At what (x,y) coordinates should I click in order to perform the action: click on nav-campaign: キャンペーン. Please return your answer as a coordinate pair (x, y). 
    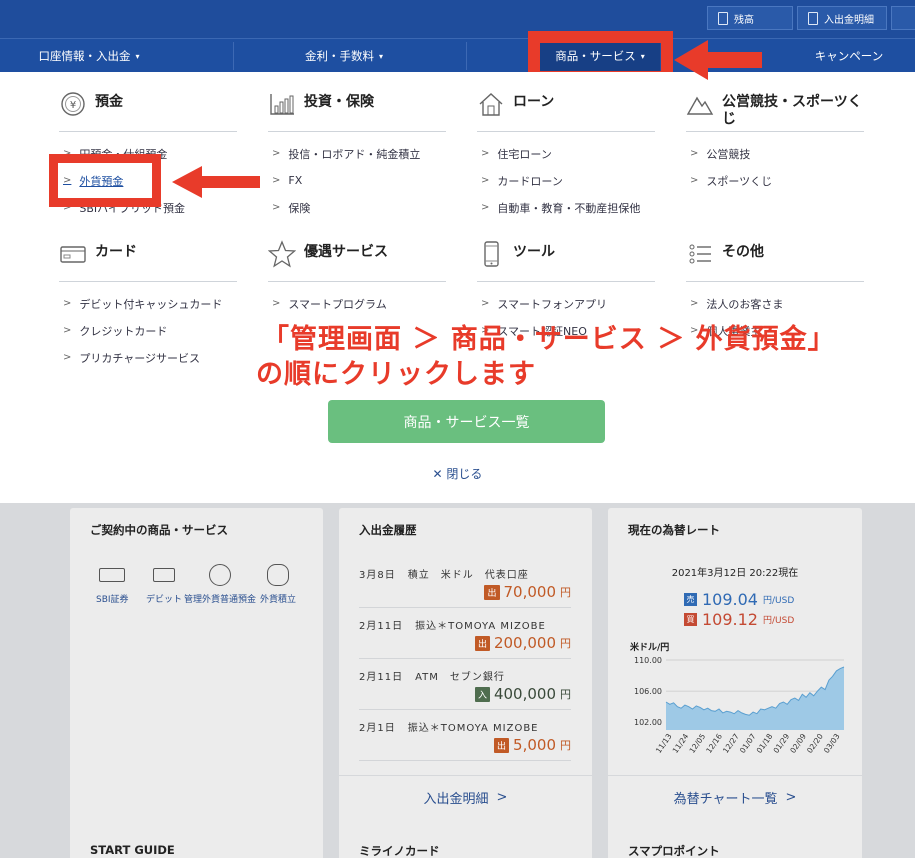
    Looking at the image, I should click on (849, 56).